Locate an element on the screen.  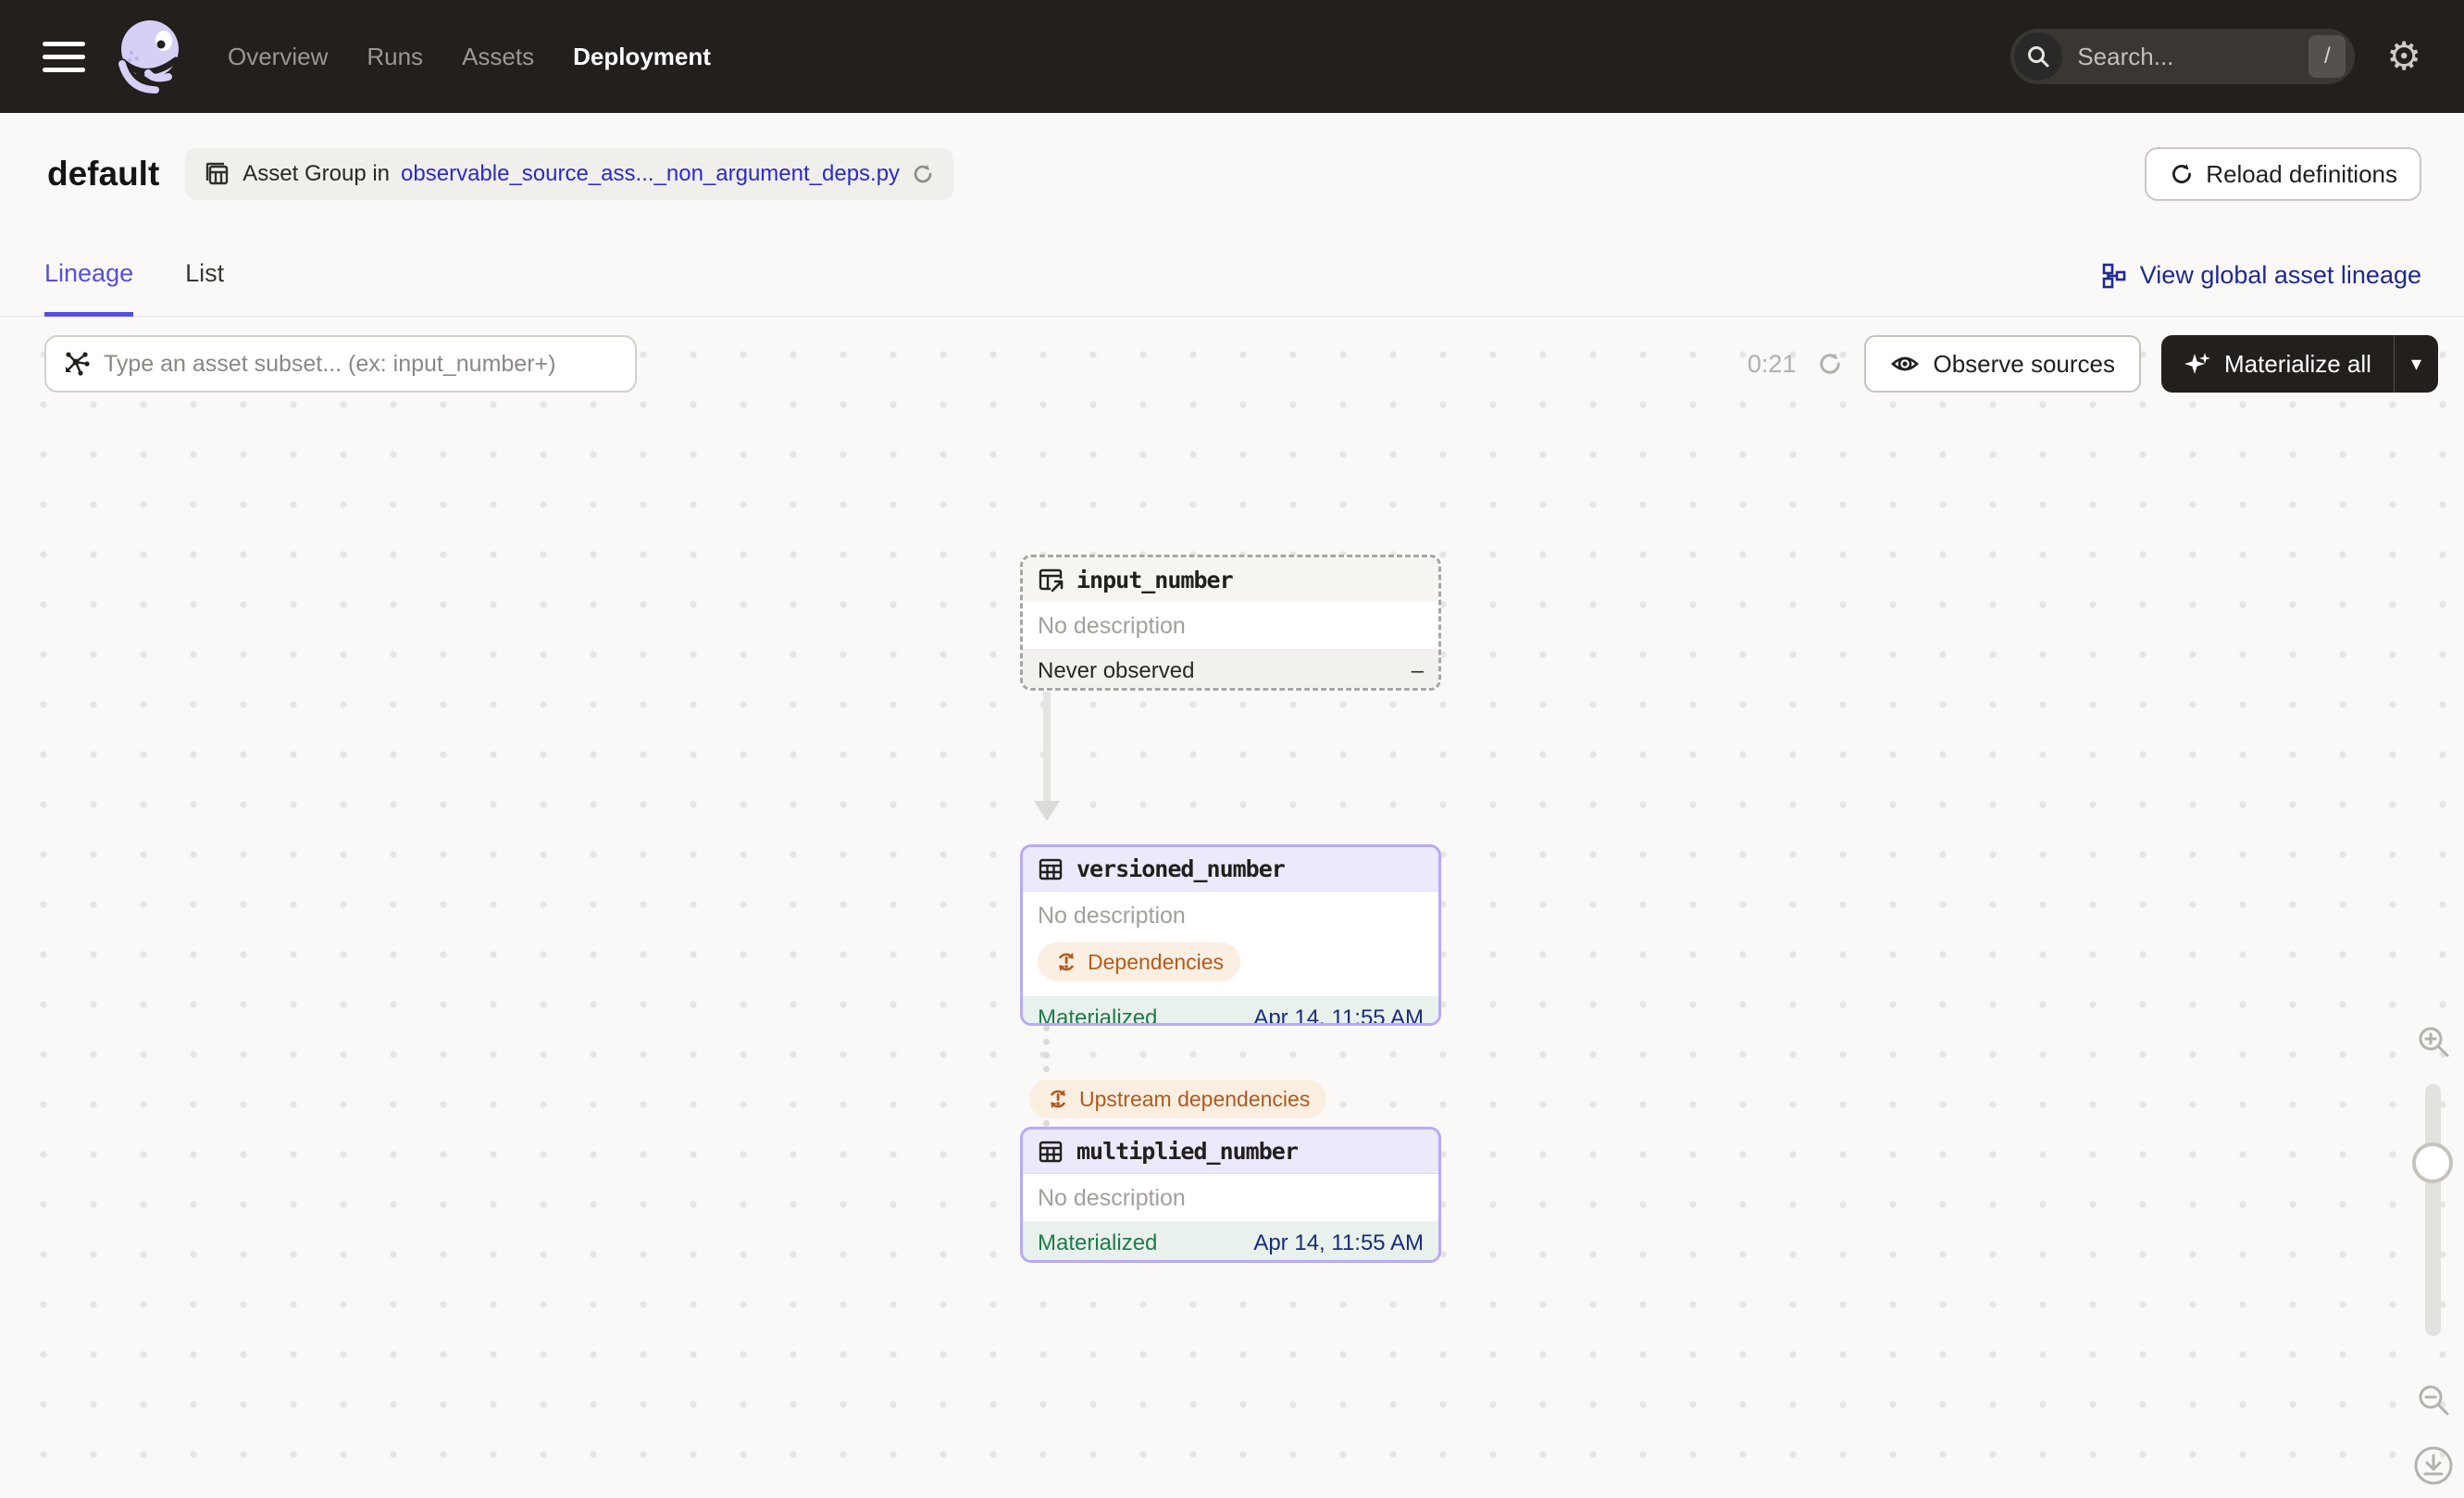
sparkle-icon is located at coordinates (2197, 364).